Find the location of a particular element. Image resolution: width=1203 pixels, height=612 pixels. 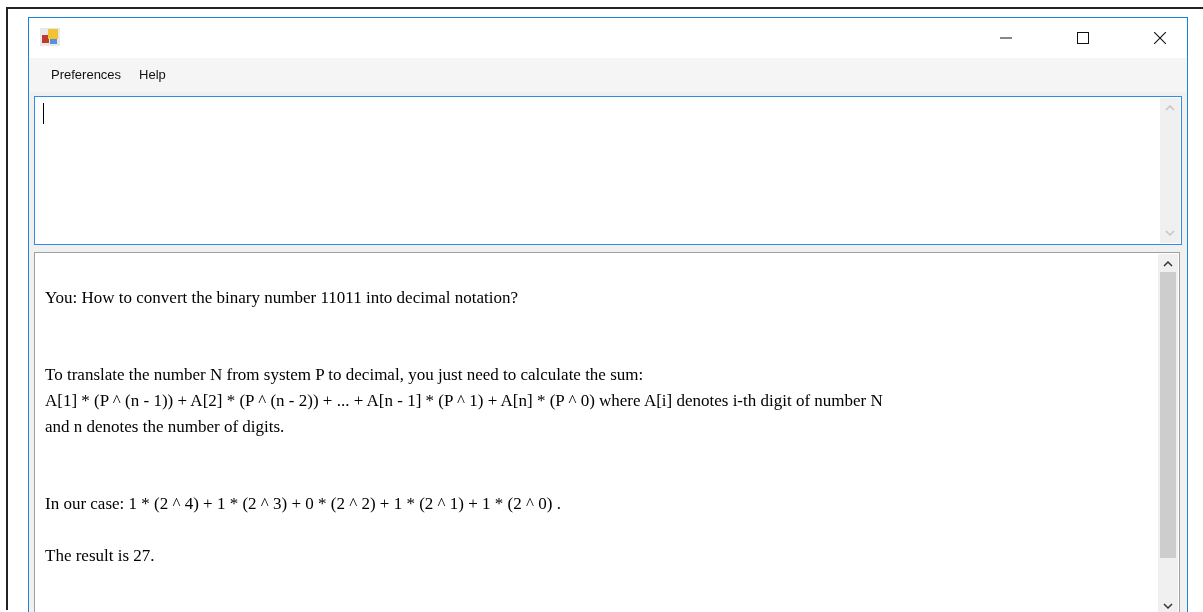

scroll-up-icon is located at coordinates (1168, 263).